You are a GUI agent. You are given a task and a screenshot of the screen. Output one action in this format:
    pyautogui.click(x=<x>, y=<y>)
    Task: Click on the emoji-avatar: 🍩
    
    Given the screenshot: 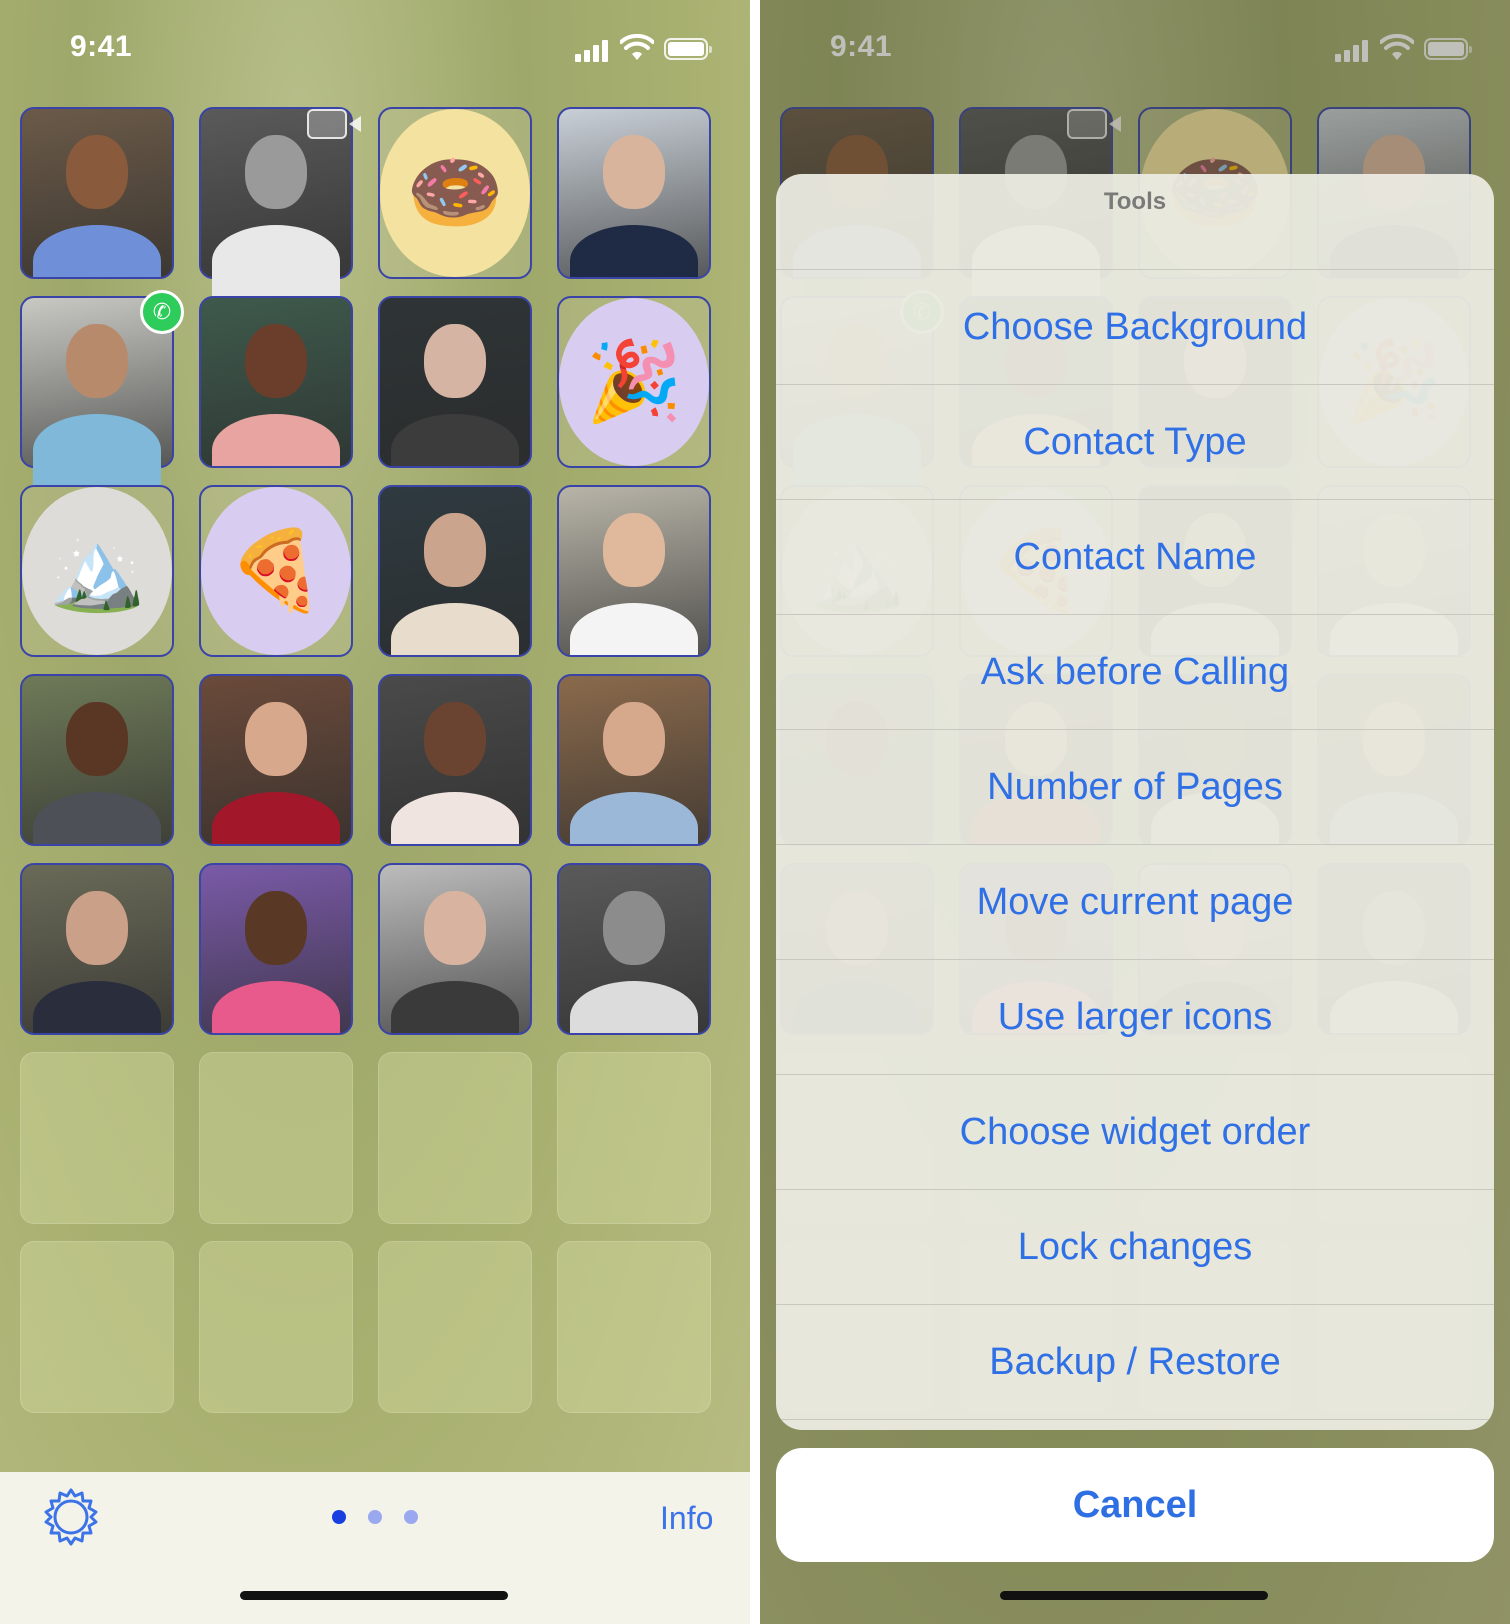 What is the action you would take?
    pyautogui.click(x=455, y=193)
    